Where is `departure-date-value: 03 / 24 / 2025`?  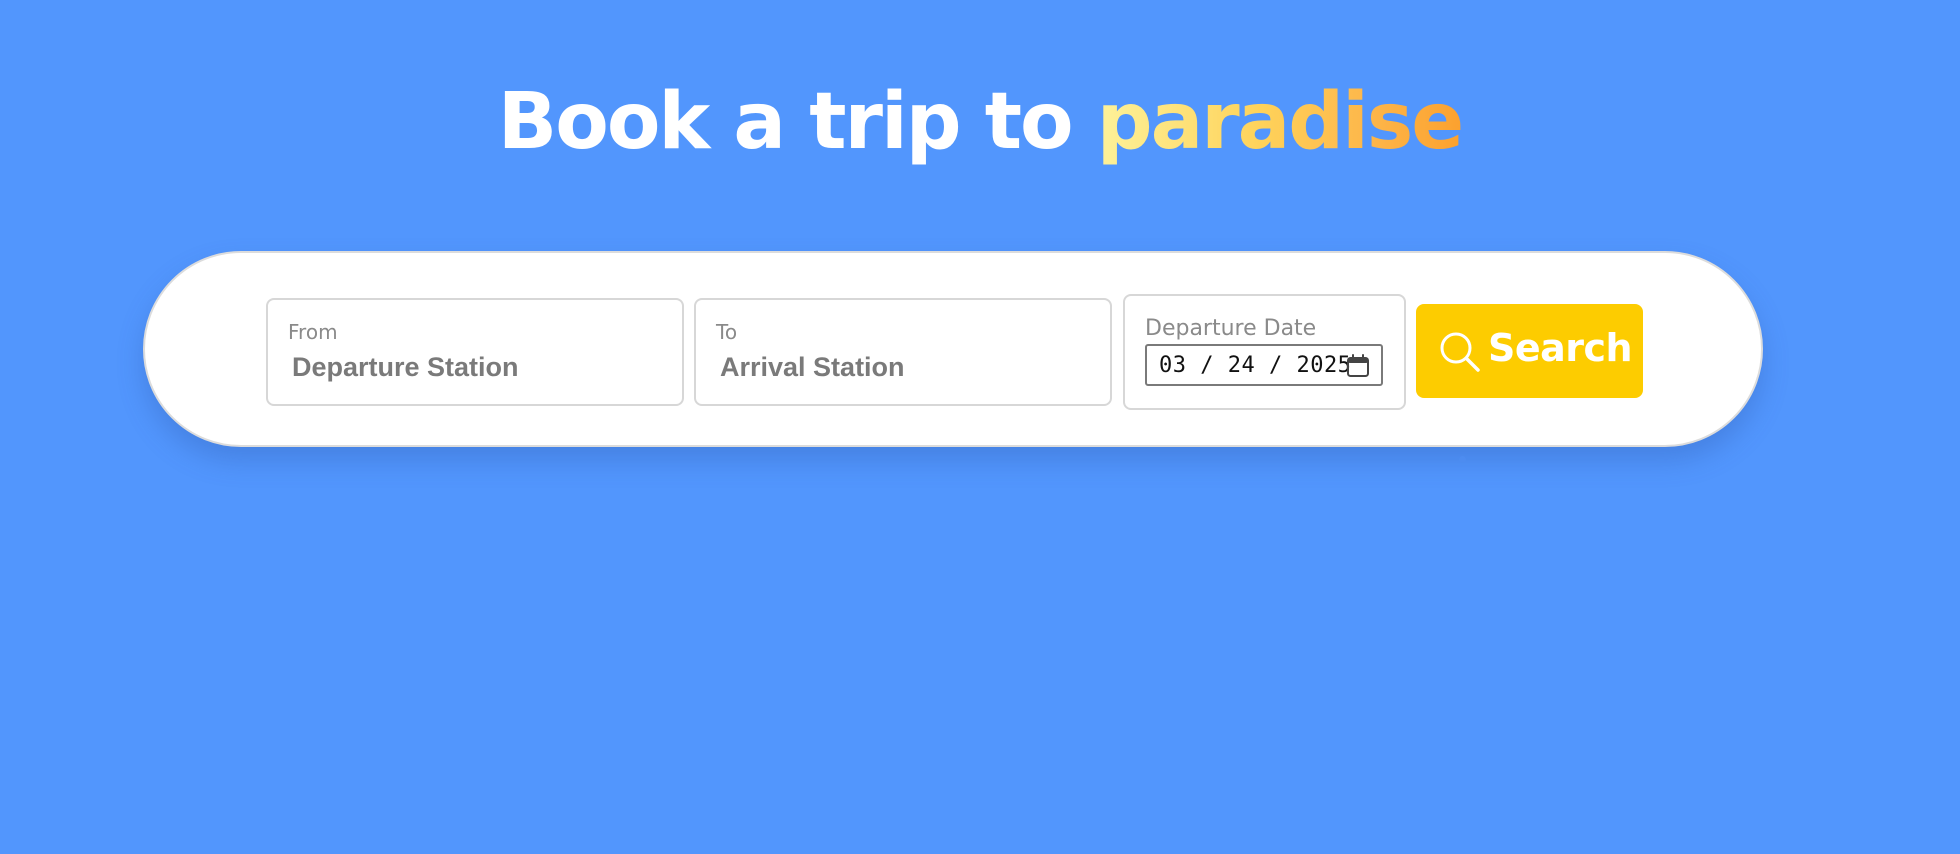 departure-date-value: 03 / 24 / 2025 is located at coordinates (1255, 365).